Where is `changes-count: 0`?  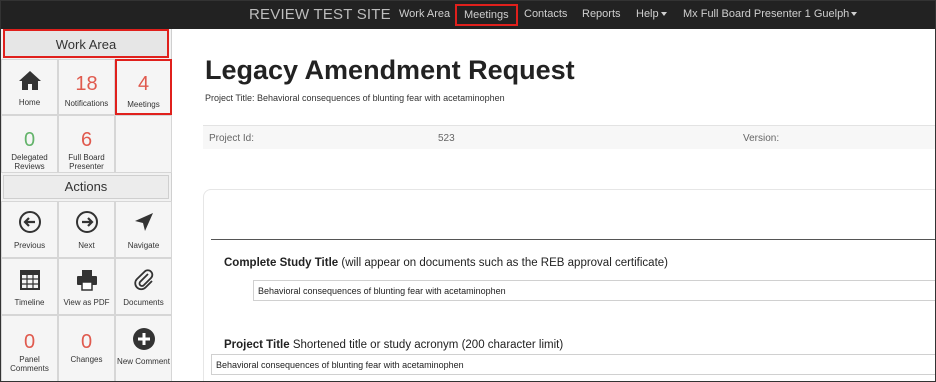
changes-count: 0 is located at coordinates (86, 342).